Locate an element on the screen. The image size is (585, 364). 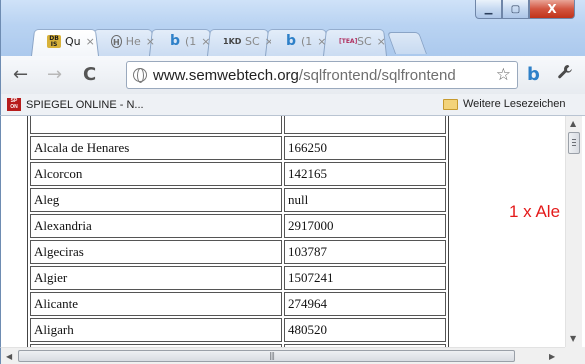
tab-kd: 1KD SC × is located at coordinates (244, 41).